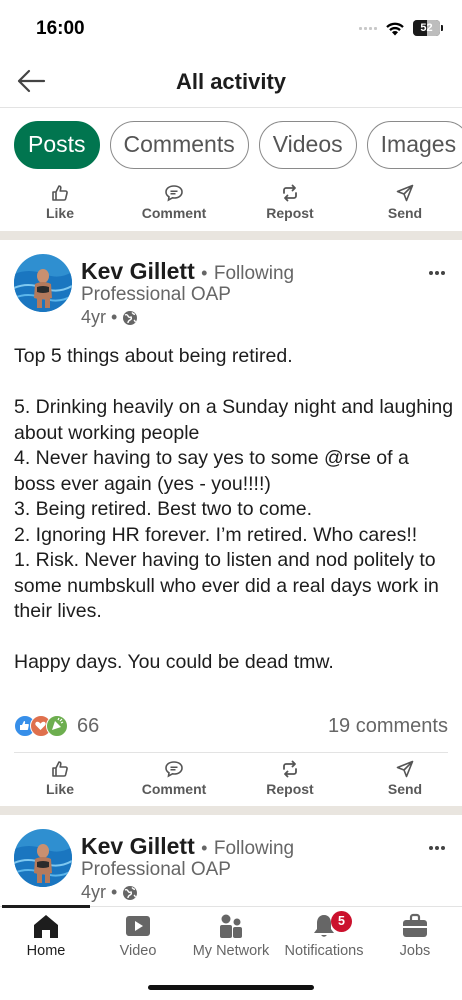 This screenshot has height=1000, width=462. I want to click on active-tab-indicator, so click(46, 906).